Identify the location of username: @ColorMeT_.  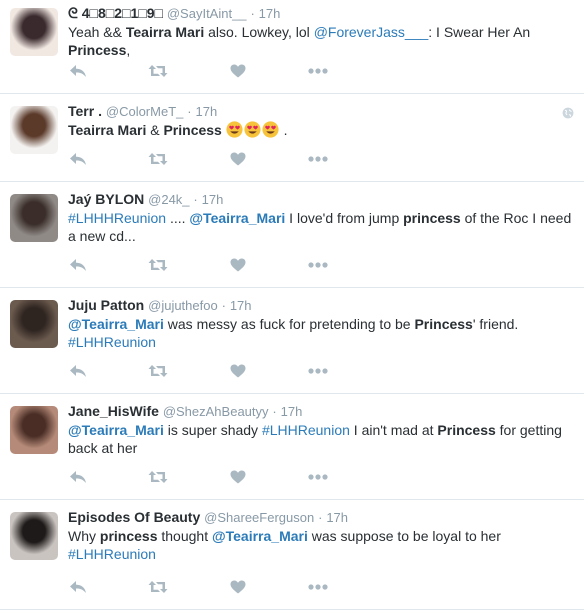
(145, 111).